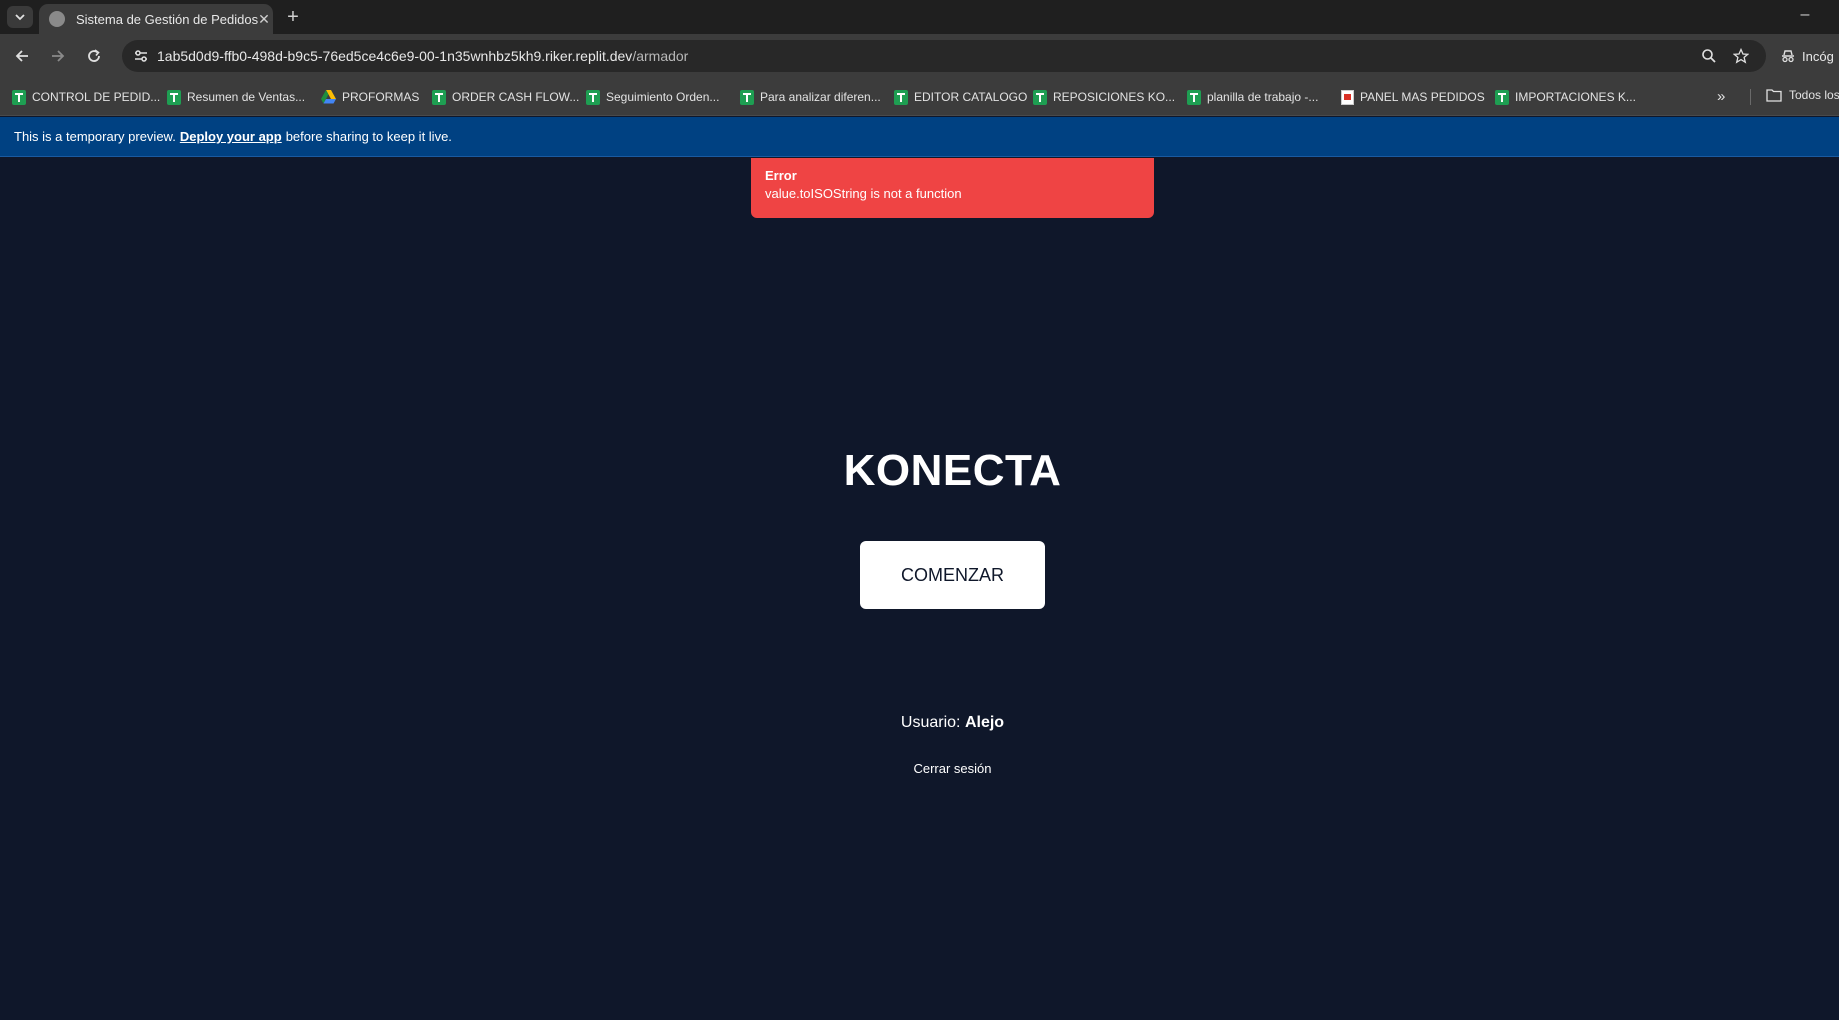  Describe the element at coordinates (919, 768) in the screenshot. I see `logout-link: Cerrar sesión` at that location.